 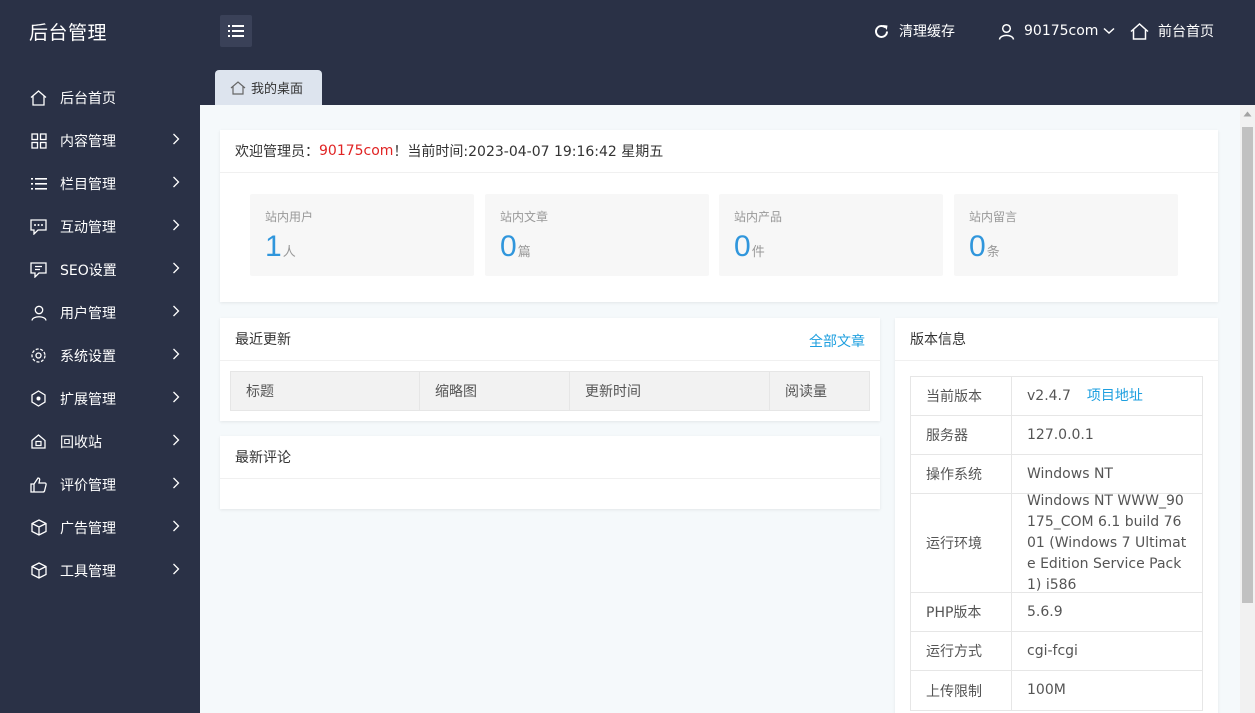 What do you see at coordinates (289, 217) in the screenshot?
I see `stat-label: 站内用户` at bounding box center [289, 217].